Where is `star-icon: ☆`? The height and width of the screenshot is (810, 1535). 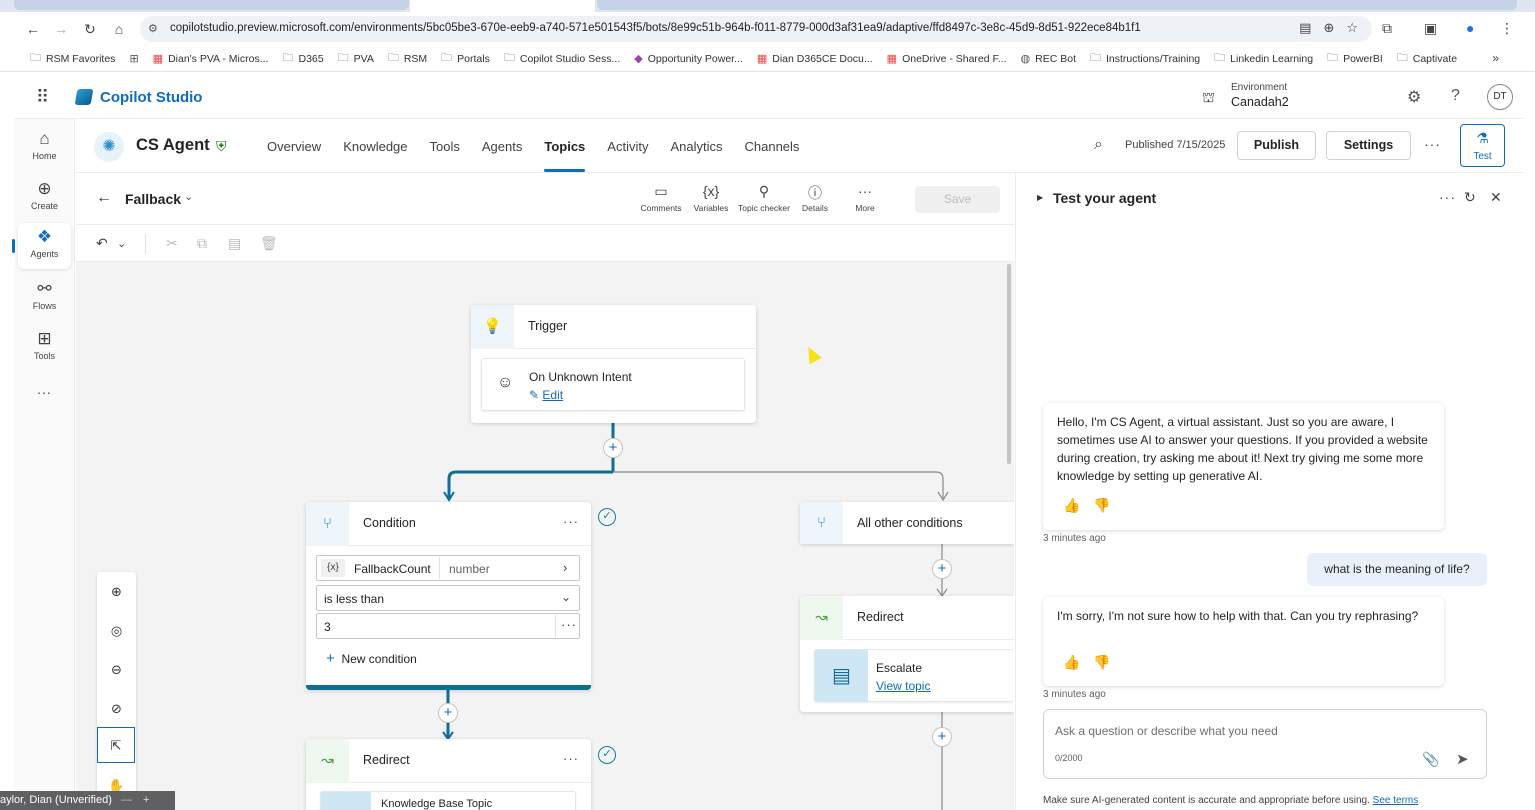
star-icon: ☆ is located at coordinates (1352, 28).